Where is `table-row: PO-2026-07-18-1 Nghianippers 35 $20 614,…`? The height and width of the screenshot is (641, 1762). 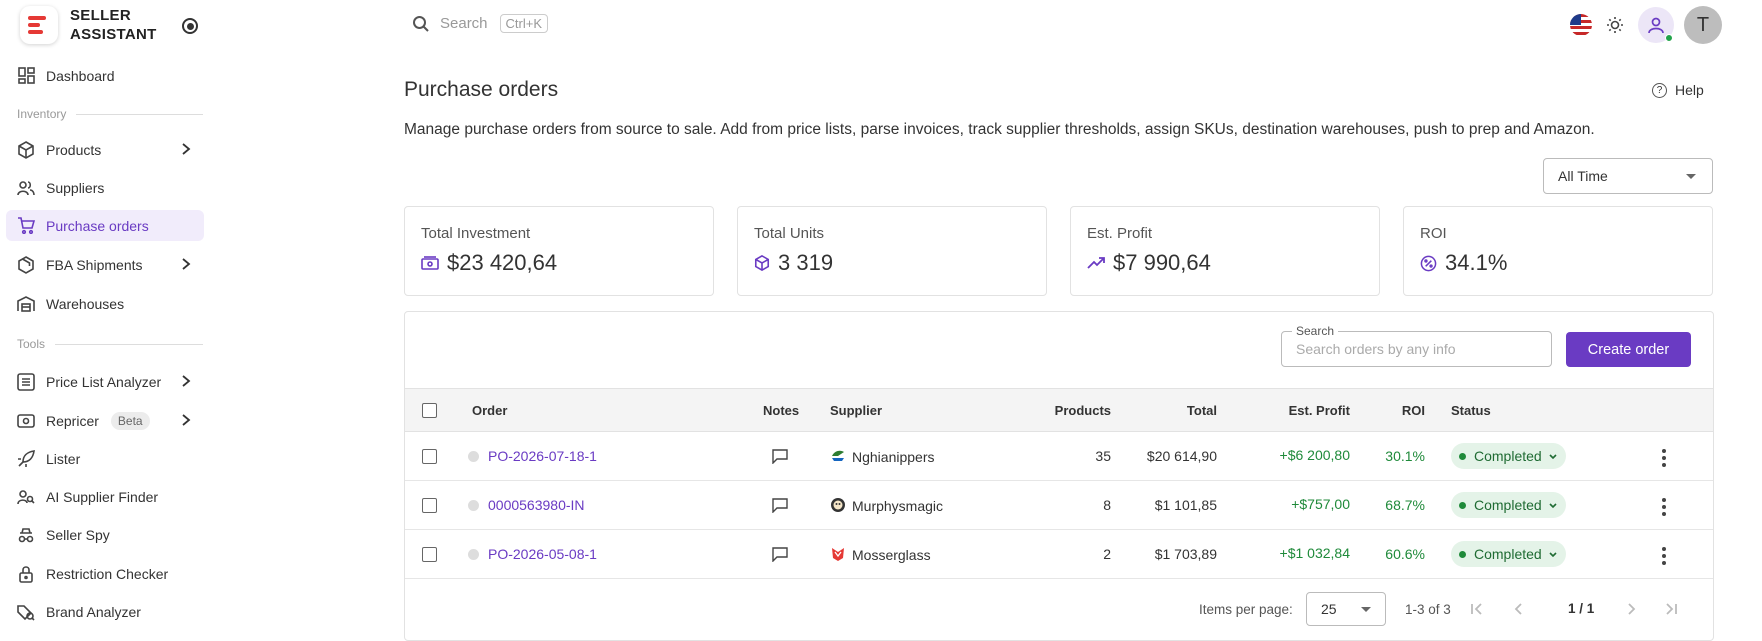 table-row: PO-2026-07-18-1 Nghianippers 35 $20 614,… is located at coordinates (1059, 456).